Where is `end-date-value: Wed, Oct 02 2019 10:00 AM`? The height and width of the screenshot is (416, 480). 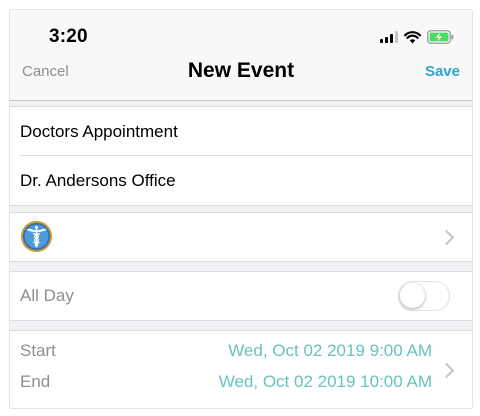
end-date-value: Wed, Oct 02 2019 10:00 AM is located at coordinates (325, 381).